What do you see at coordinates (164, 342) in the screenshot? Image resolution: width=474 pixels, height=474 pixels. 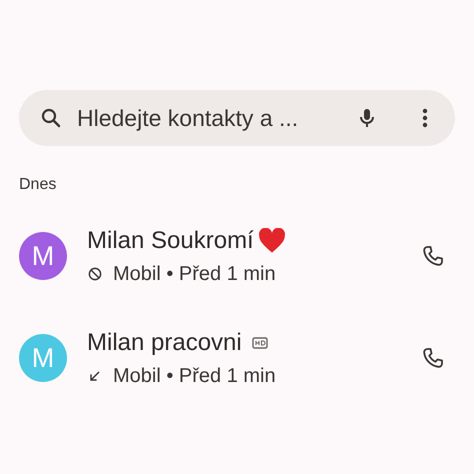 I see `contact-name: Milan pracovni` at bounding box center [164, 342].